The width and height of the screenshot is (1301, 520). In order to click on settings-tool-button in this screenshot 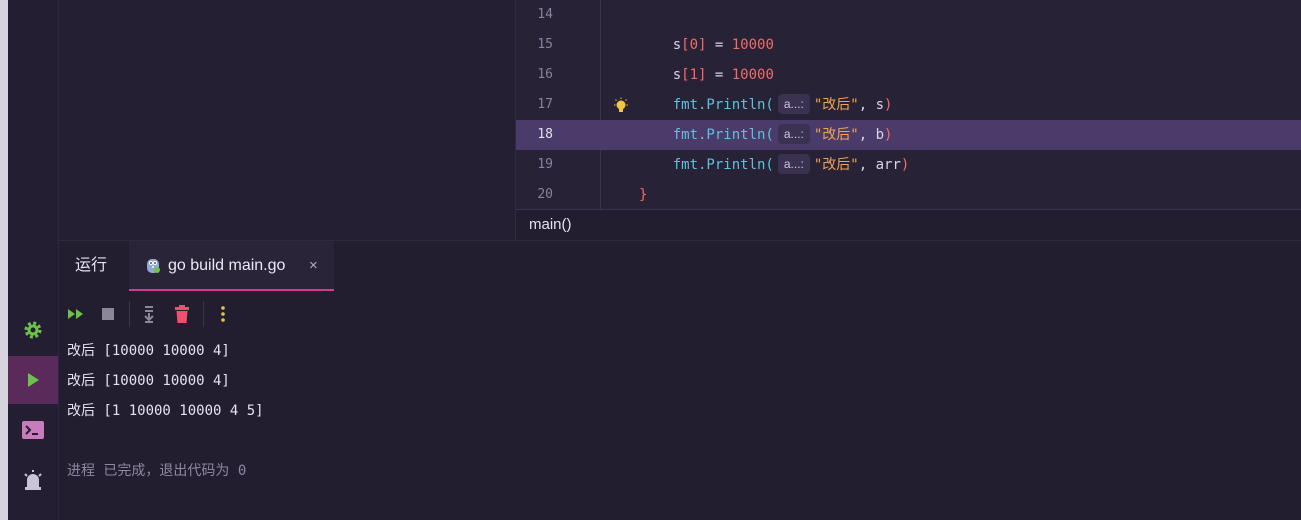, I will do `click(33, 330)`.